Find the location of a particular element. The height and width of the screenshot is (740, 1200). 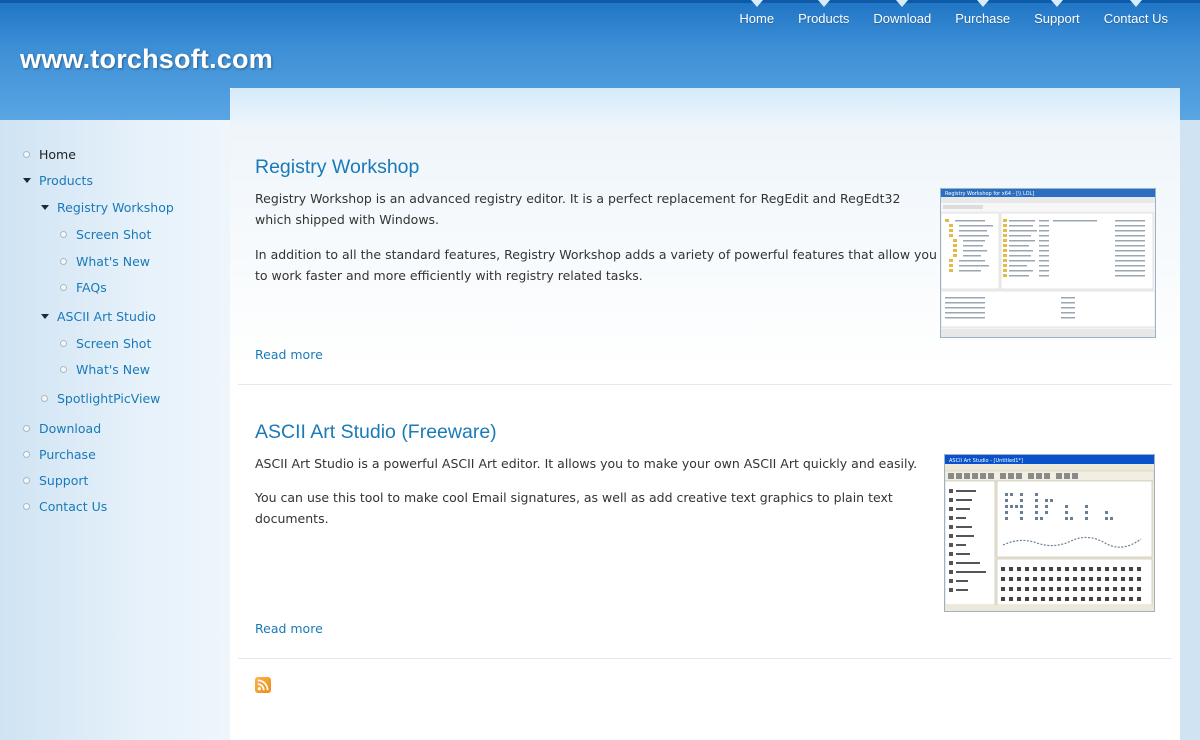

thumb-window-title: Registry Workshop for x64 - [\\ LOL] is located at coordinates (989, 194).